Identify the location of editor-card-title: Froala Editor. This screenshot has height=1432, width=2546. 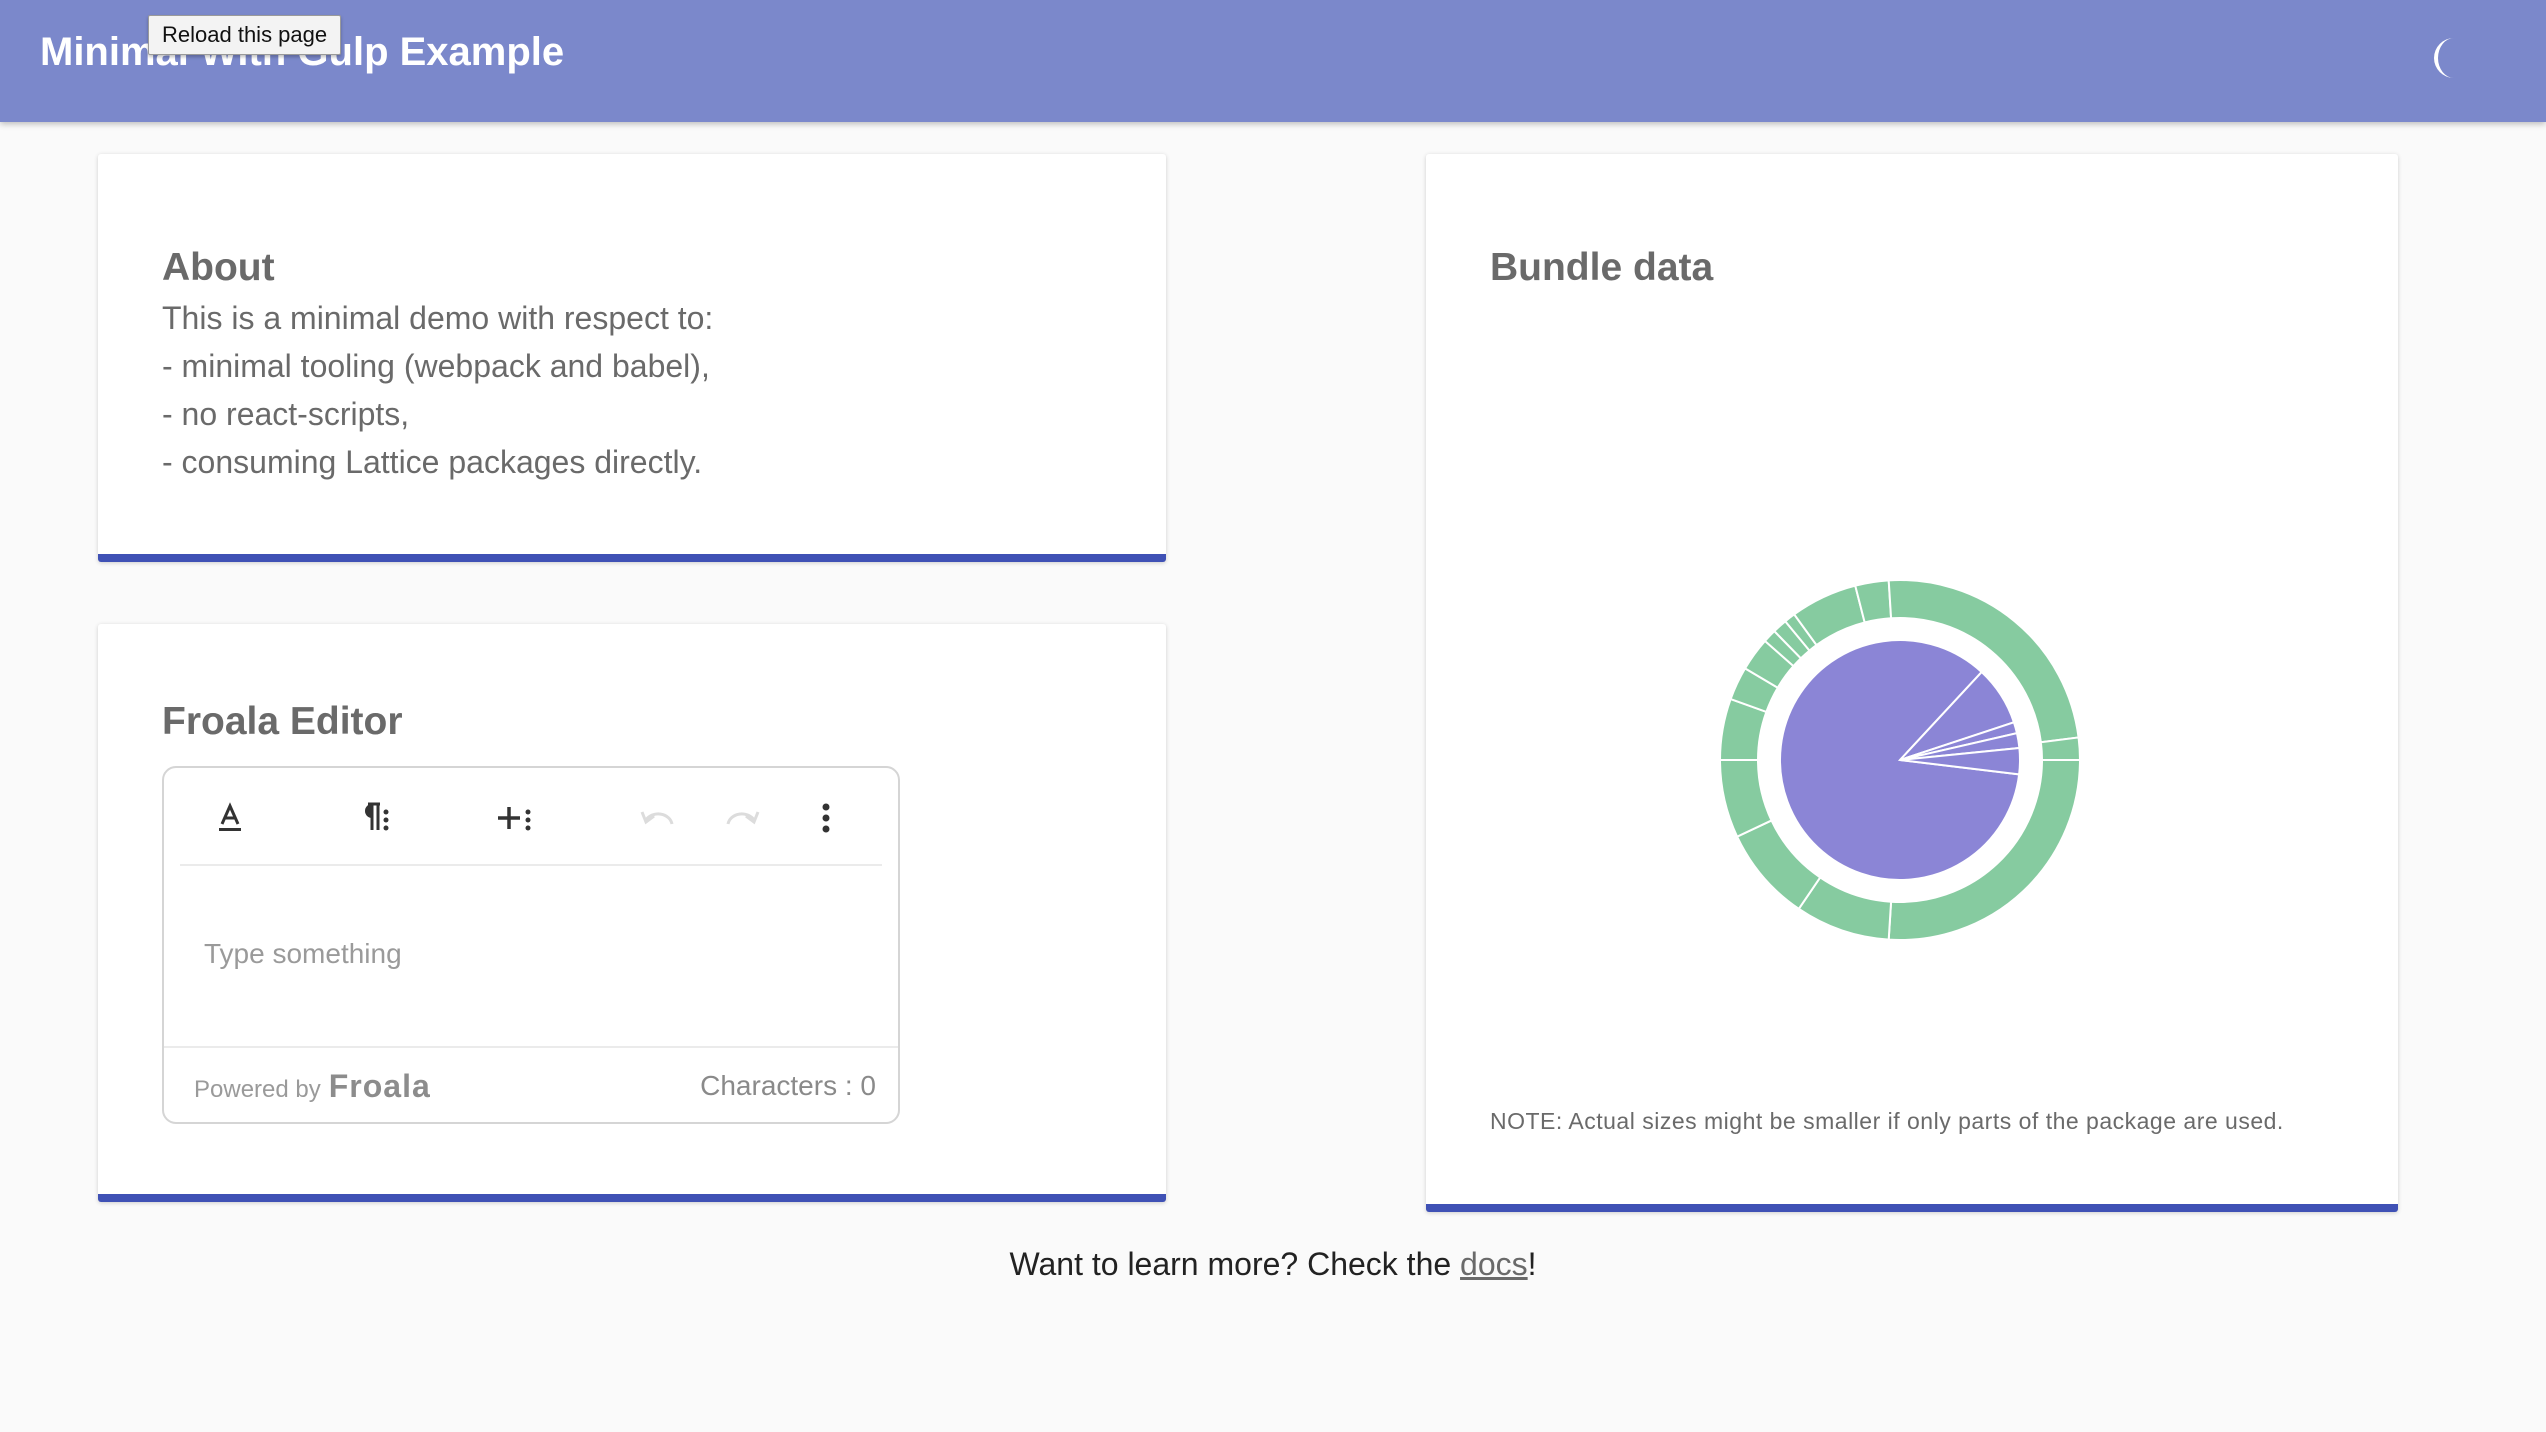
(282, 721).